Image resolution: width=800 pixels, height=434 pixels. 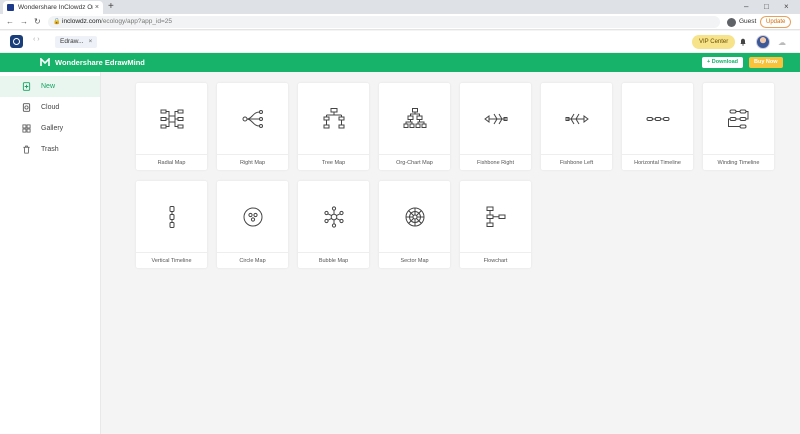 What do you see at coordinates (414, 163) in the screenshot?
I see `template-label: Org-Chart Map` at bounding box center [414, 163].